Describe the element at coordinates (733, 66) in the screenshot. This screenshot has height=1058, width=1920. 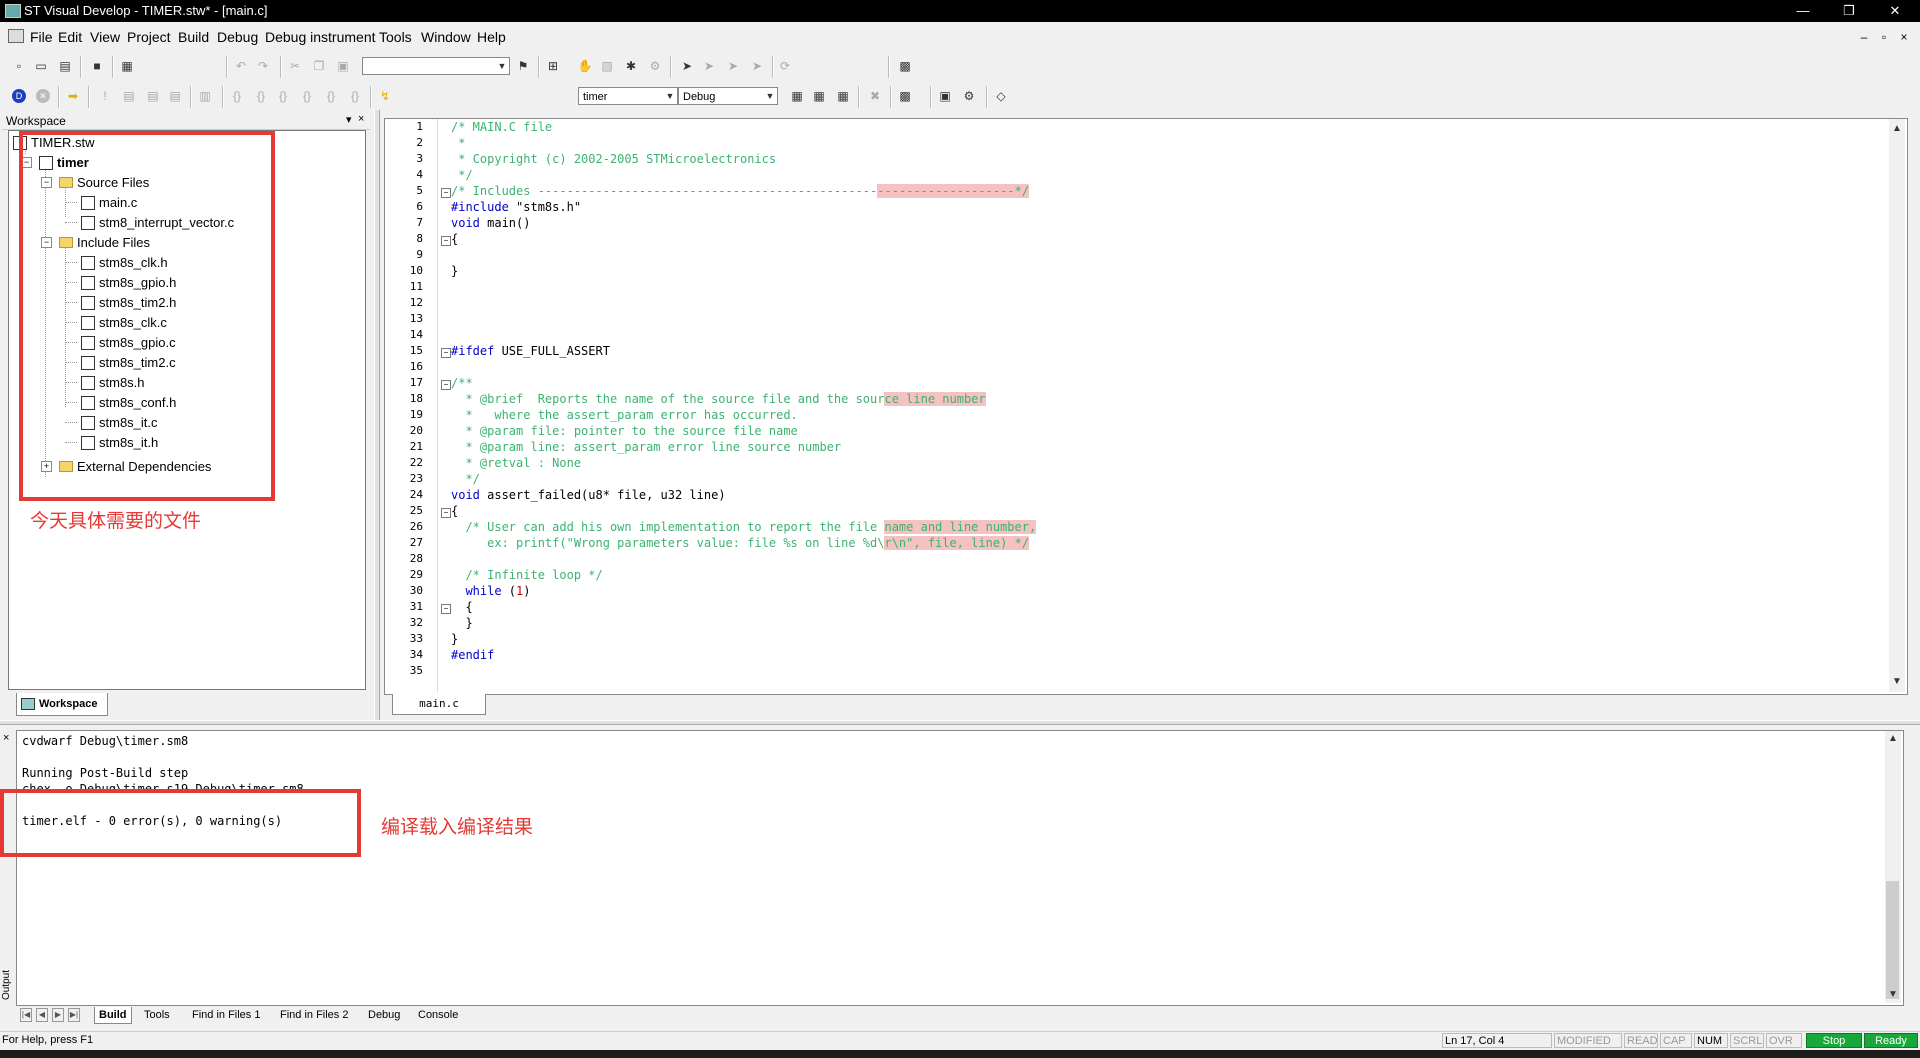
I see `step-out-icon: ➤` at that location.